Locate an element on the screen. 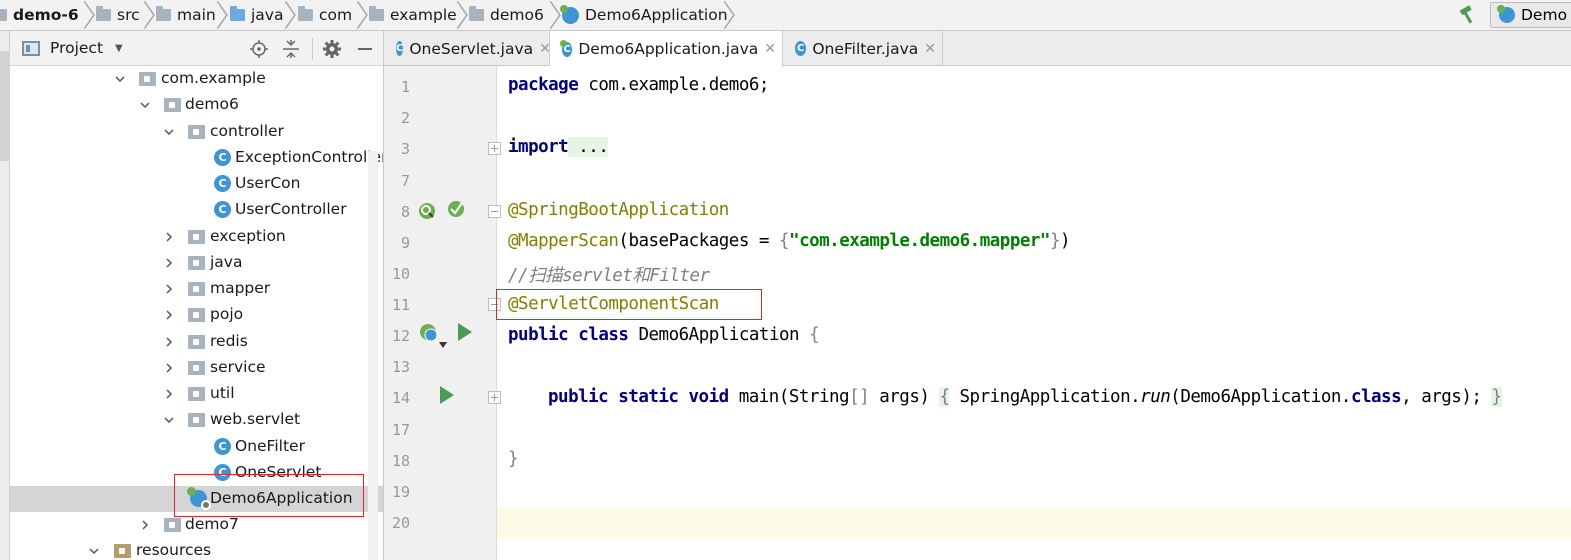 This screenshot has height=560, width=1571. tree-item-com-example: com.example is located at coordinates (196, 79).